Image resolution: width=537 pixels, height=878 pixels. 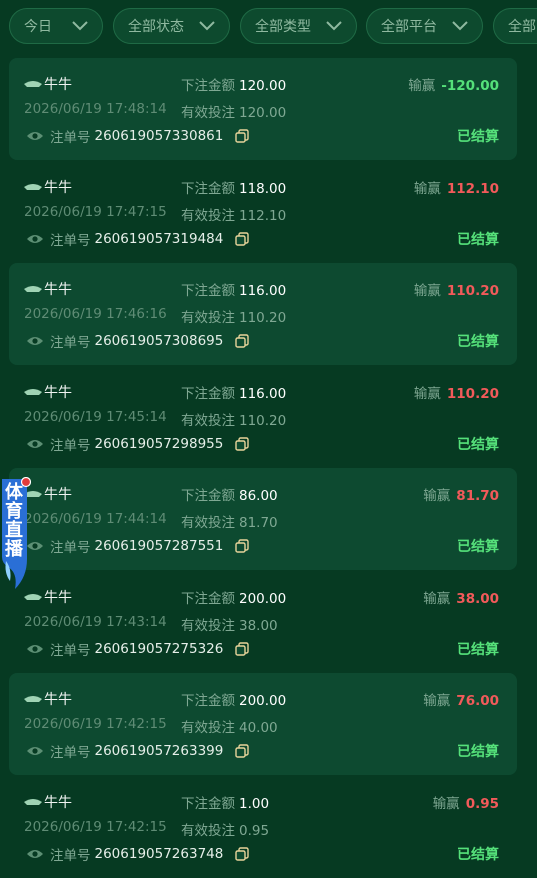 I want to click on filter-type: 全部类型, so click(x=298, y=26).